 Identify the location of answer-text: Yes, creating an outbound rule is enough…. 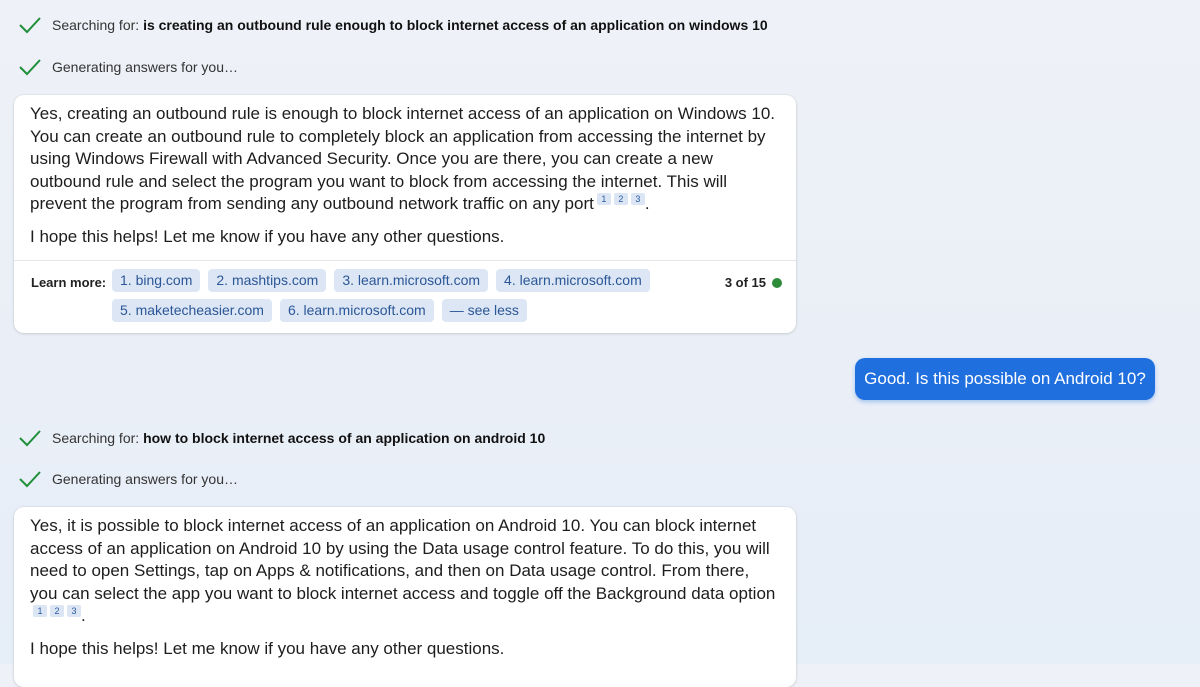
(403, 158).